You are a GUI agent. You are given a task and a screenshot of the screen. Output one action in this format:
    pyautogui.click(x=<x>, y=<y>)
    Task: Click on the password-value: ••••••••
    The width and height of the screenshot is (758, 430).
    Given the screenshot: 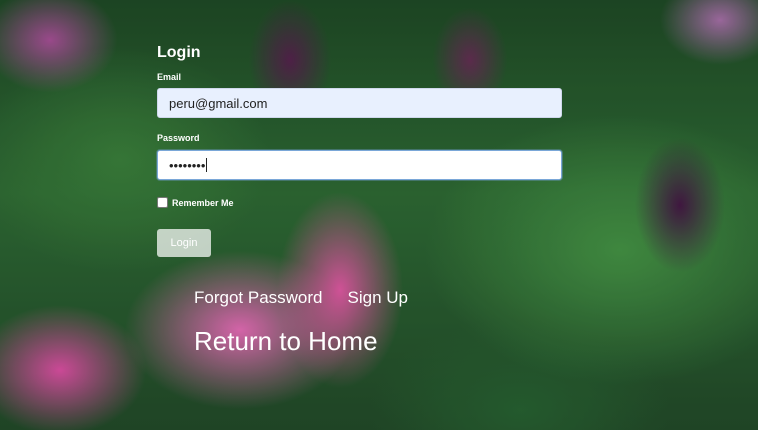 What is the action you would take?
    pyautogui.click(x=187, y=165)
    